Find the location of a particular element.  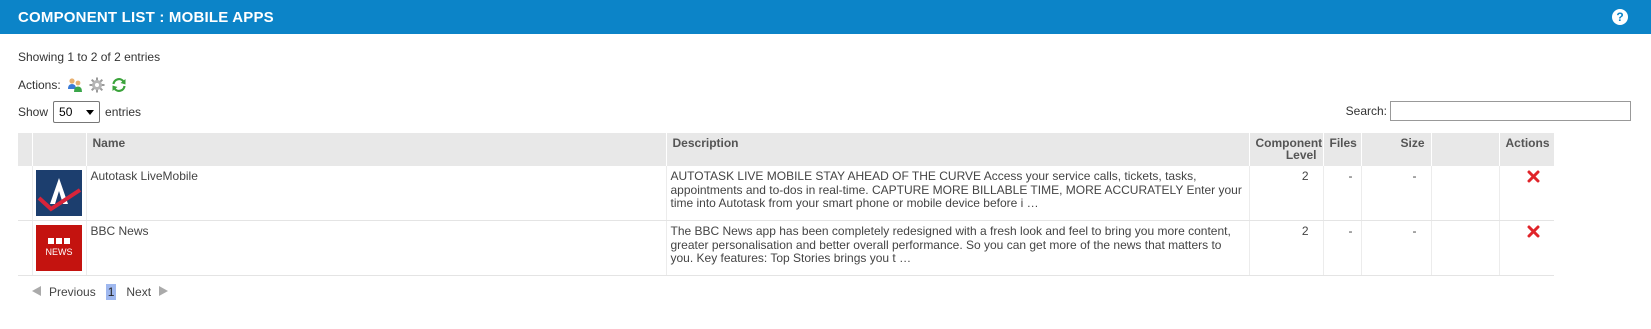

page-1-button: 1 is located at coordinates (111, 292).